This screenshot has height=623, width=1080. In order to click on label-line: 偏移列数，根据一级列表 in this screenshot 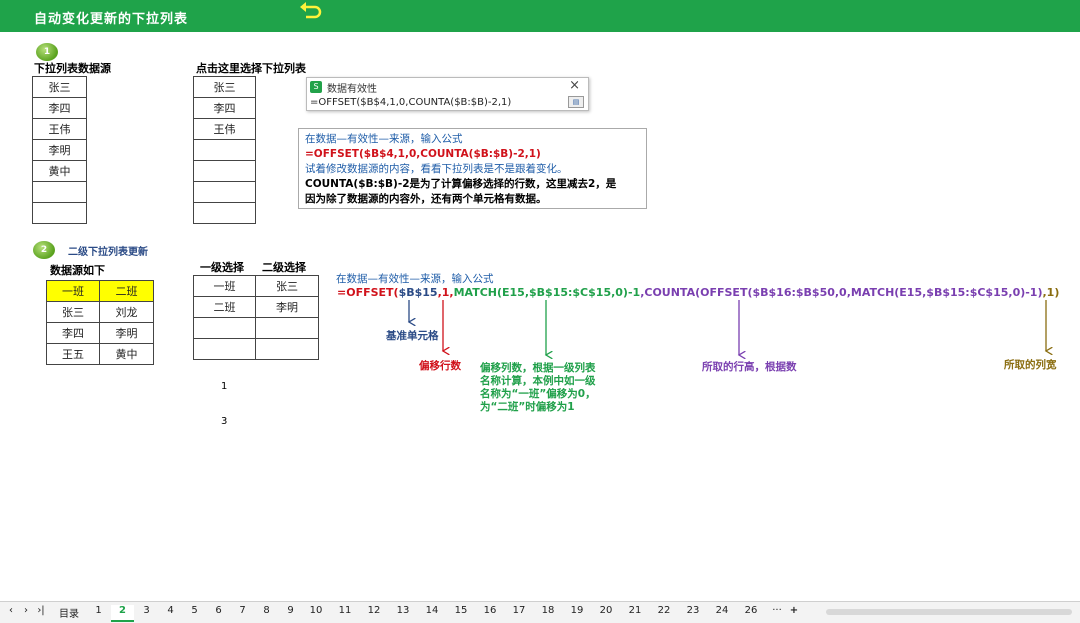, I will do `click(538, 368)`.